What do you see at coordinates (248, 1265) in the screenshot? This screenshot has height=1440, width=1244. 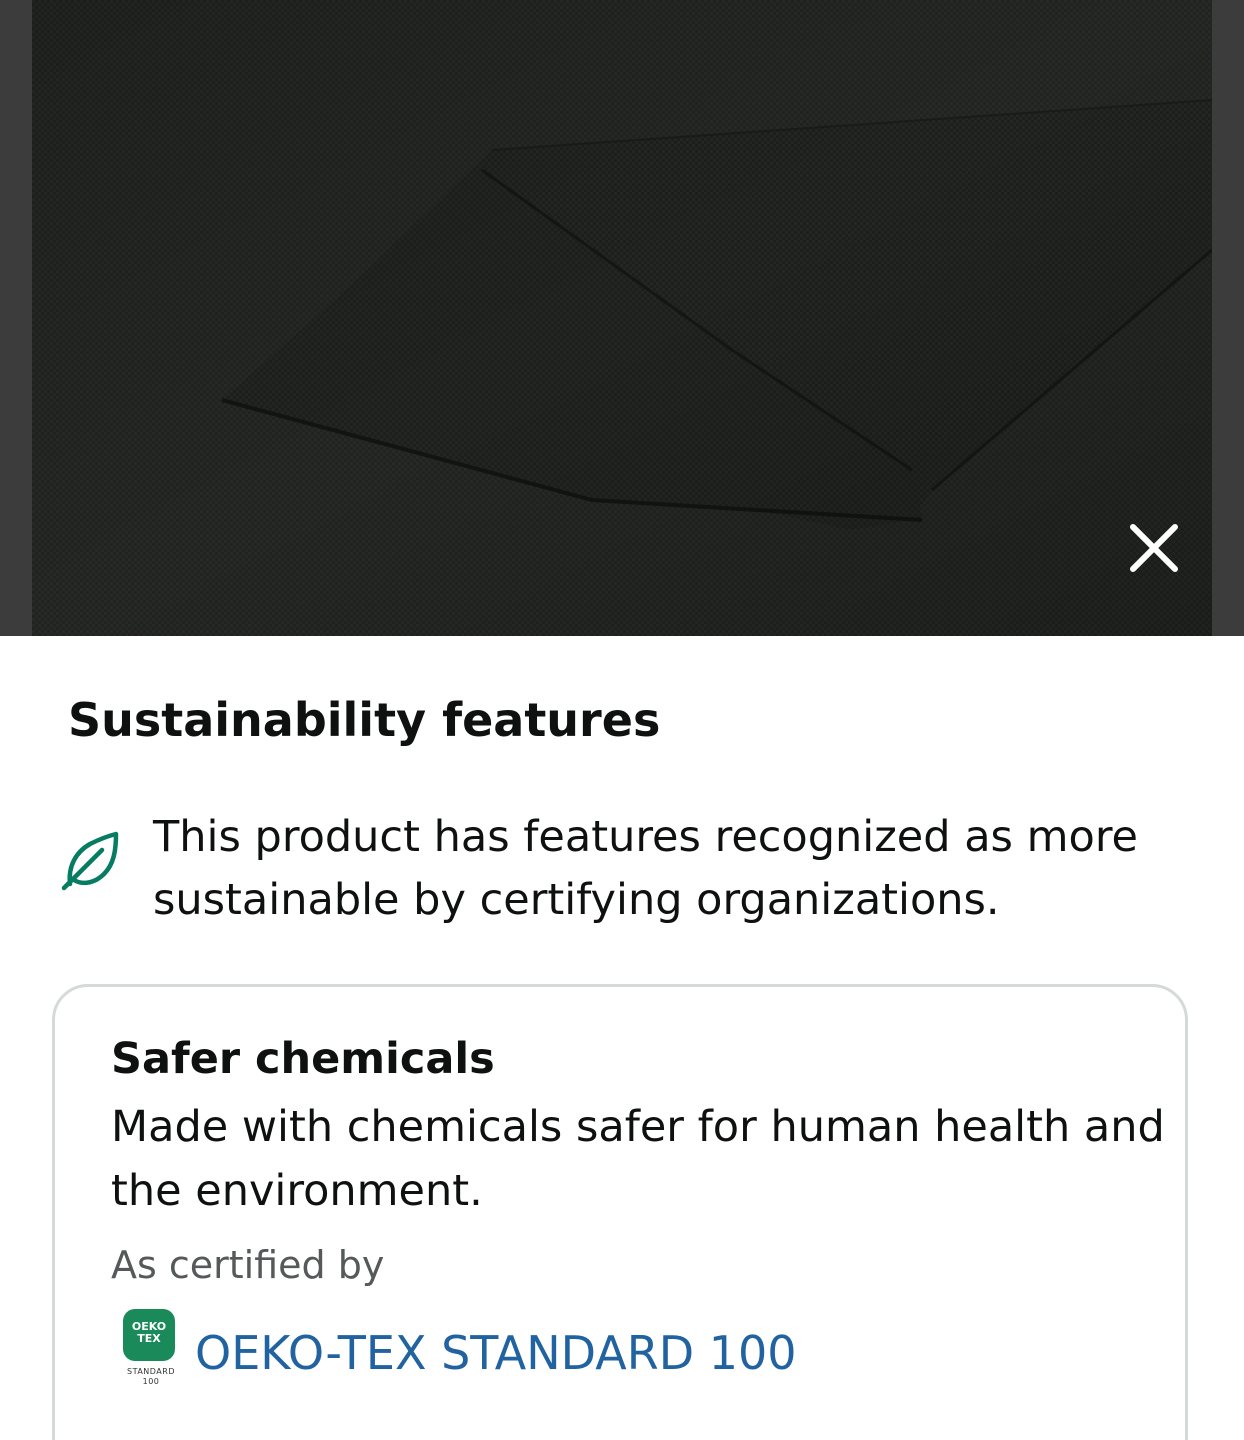 I see `certified-by-label: As certified by` at bounding box center [248, 1265].